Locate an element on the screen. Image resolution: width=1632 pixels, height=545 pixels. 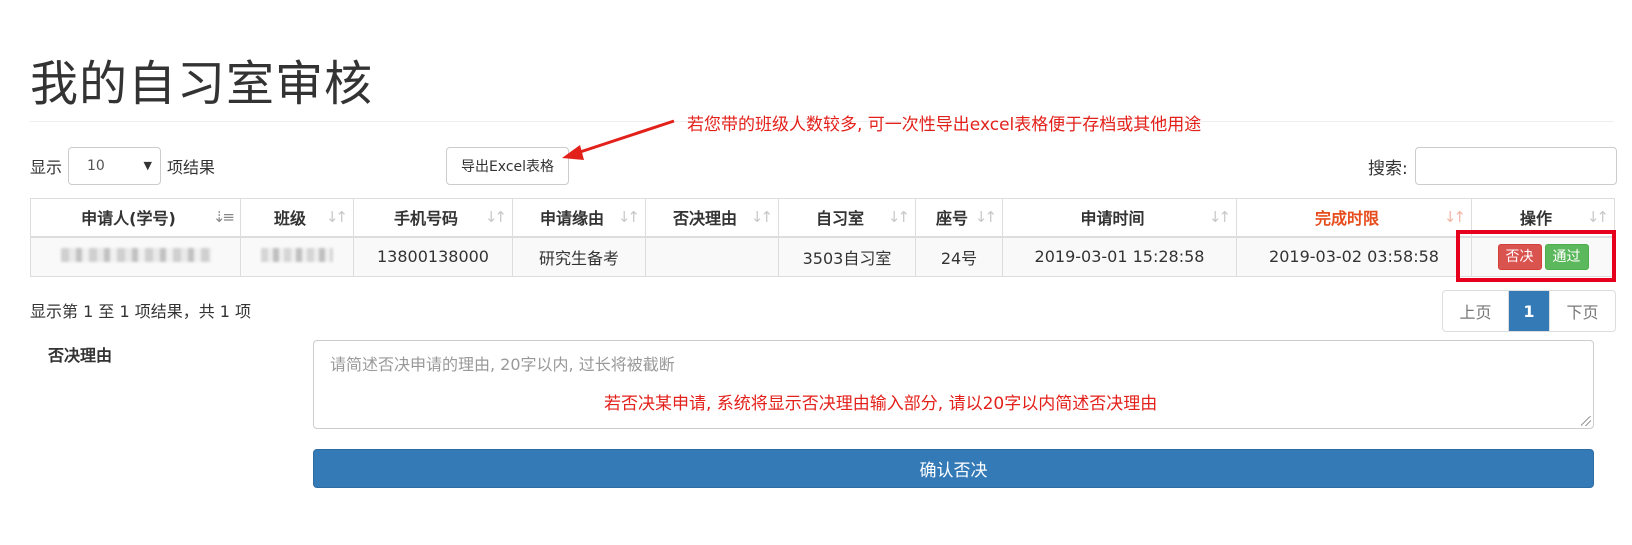
pagination-prev: 上页 is located at coordinates (1476, 311).